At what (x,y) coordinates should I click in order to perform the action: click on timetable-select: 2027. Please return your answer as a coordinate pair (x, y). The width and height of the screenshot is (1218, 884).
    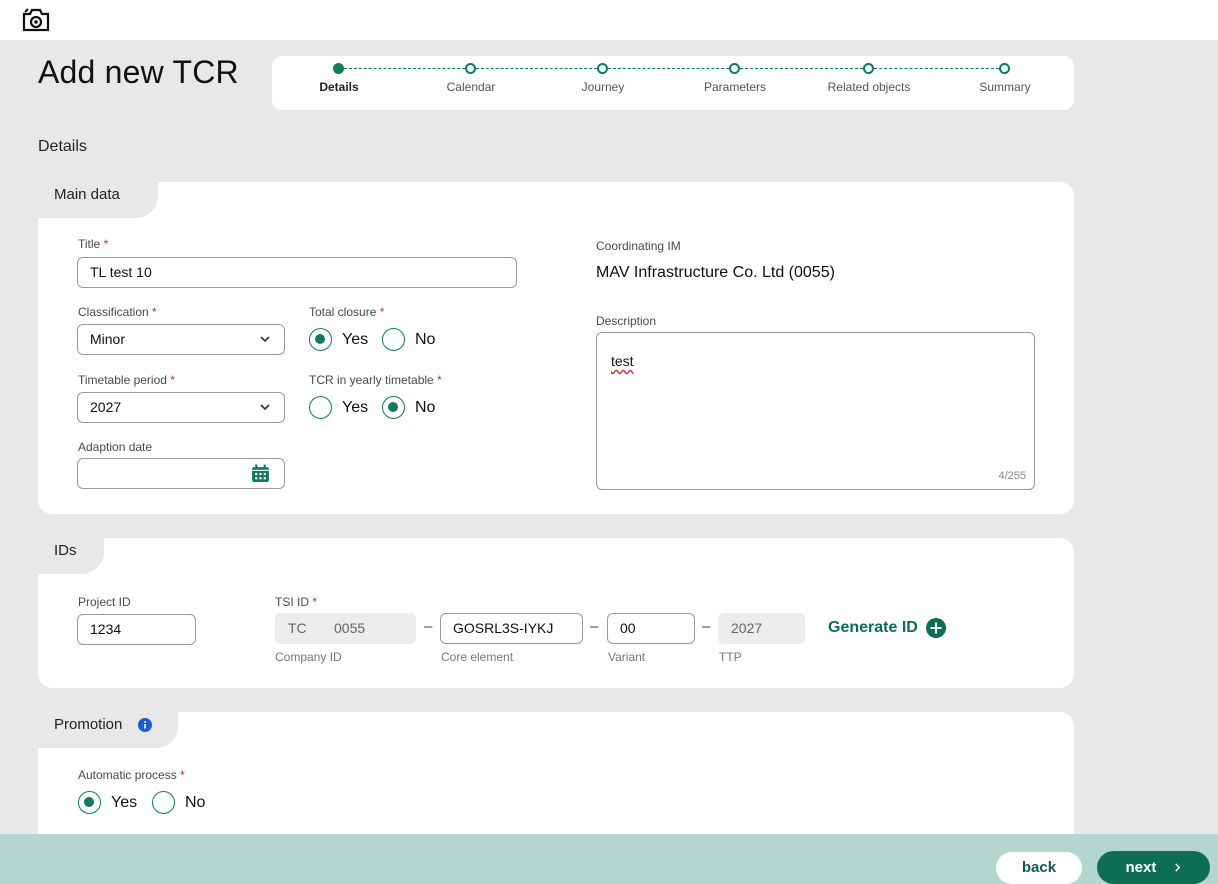
    Looking at the image, I should click on (181, 407).